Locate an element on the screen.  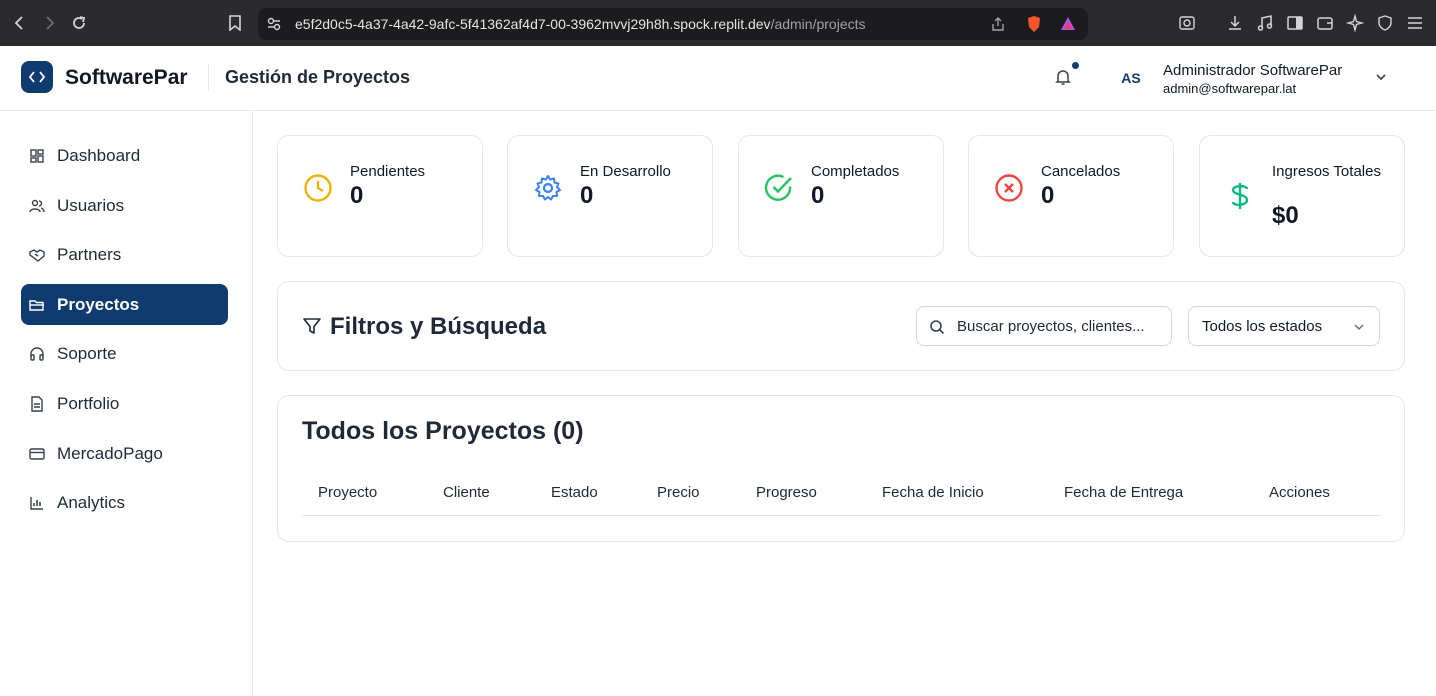
sidebar-item-usuarios: Usuarios is located at coordinates (124, 205).